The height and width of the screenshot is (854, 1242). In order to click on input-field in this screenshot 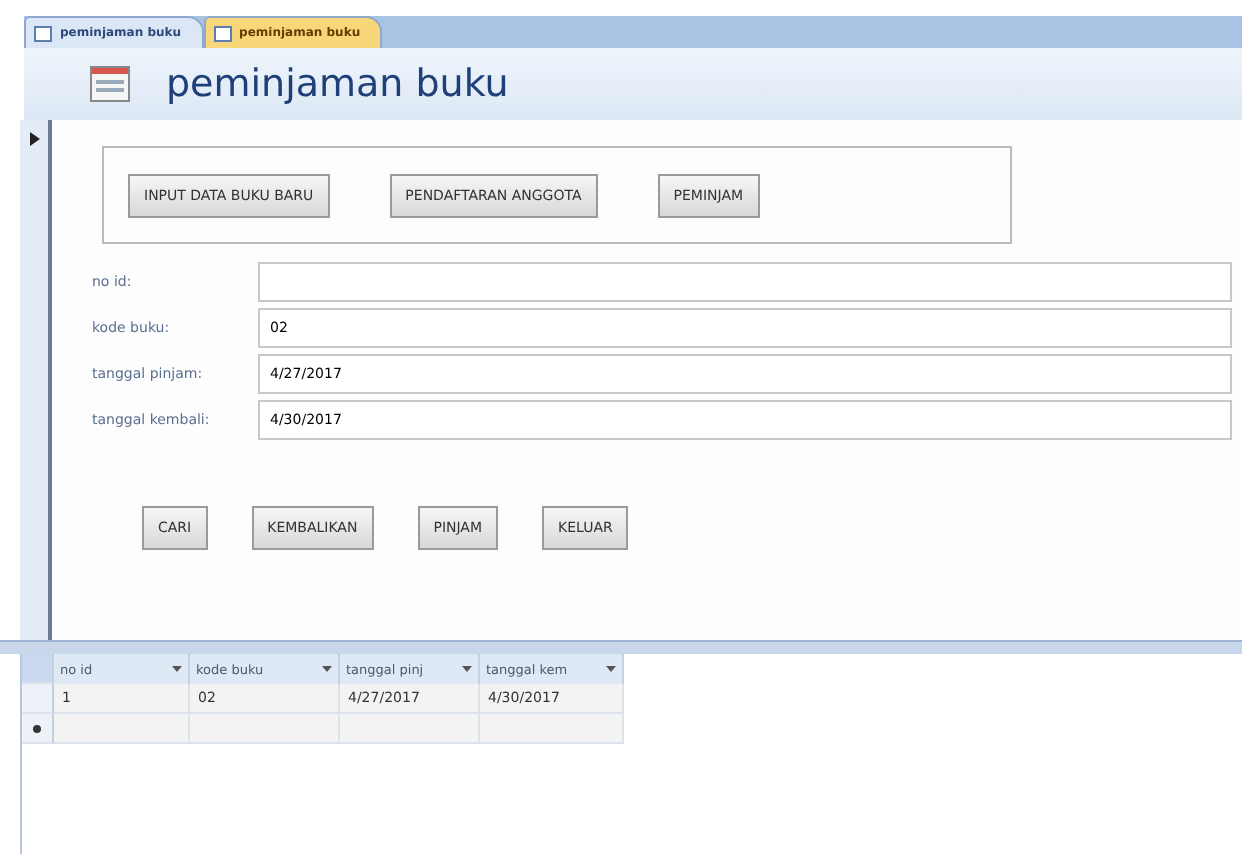, I will do `click(745, 282)`.